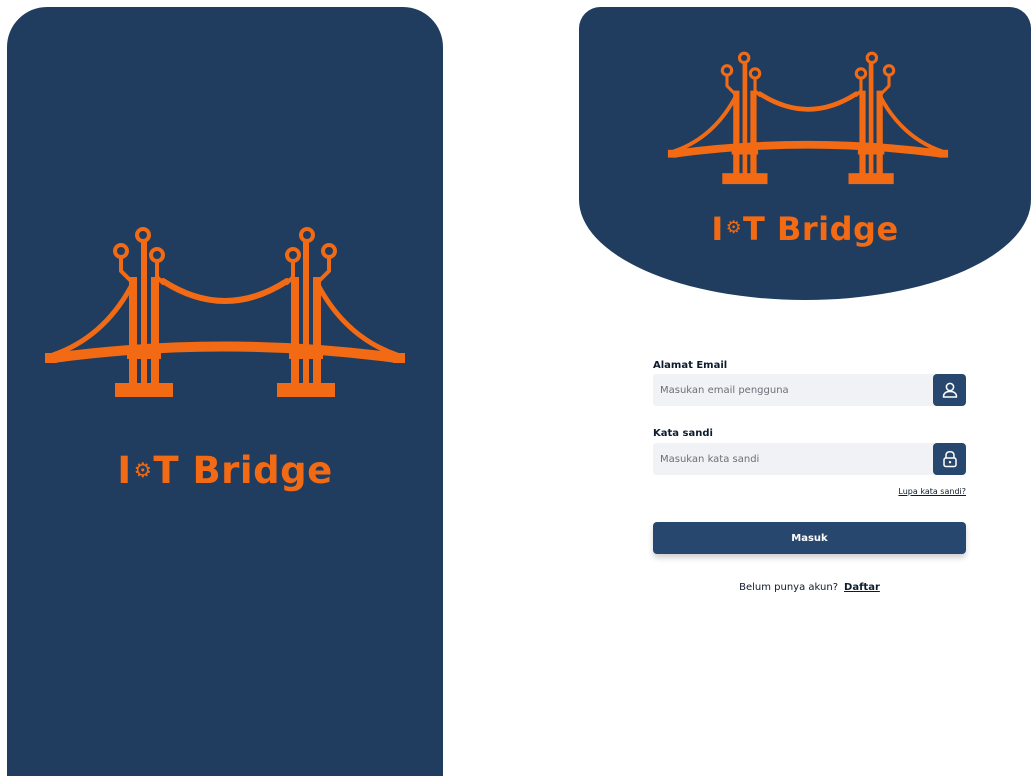 Image resolution: width=1031 pixels, height=776 pixels. I want to click on password-field, so click(809, 459).